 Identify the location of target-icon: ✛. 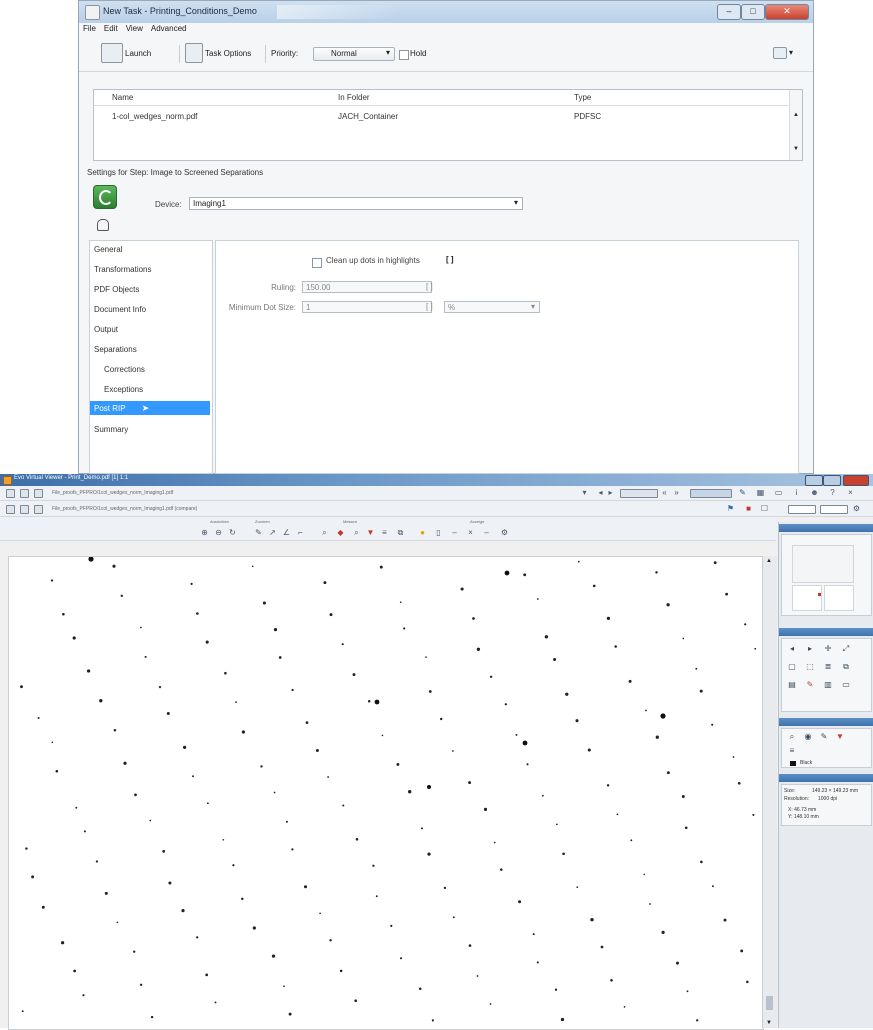
(828, 649).